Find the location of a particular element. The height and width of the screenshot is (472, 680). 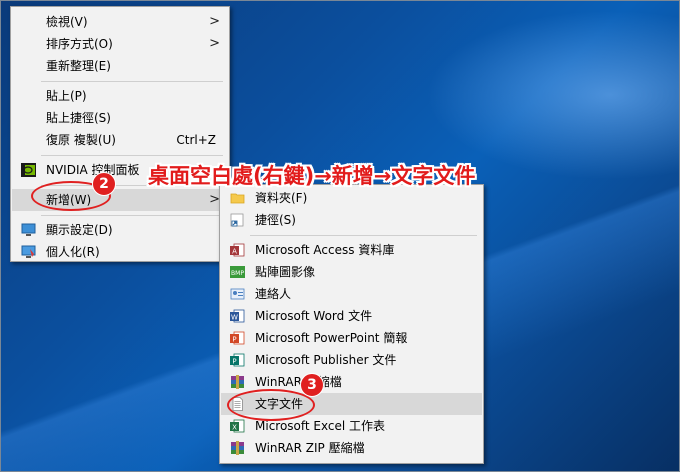

submenu-item-label: Microsoft Word 文件 is located at coordinates (314, 316).